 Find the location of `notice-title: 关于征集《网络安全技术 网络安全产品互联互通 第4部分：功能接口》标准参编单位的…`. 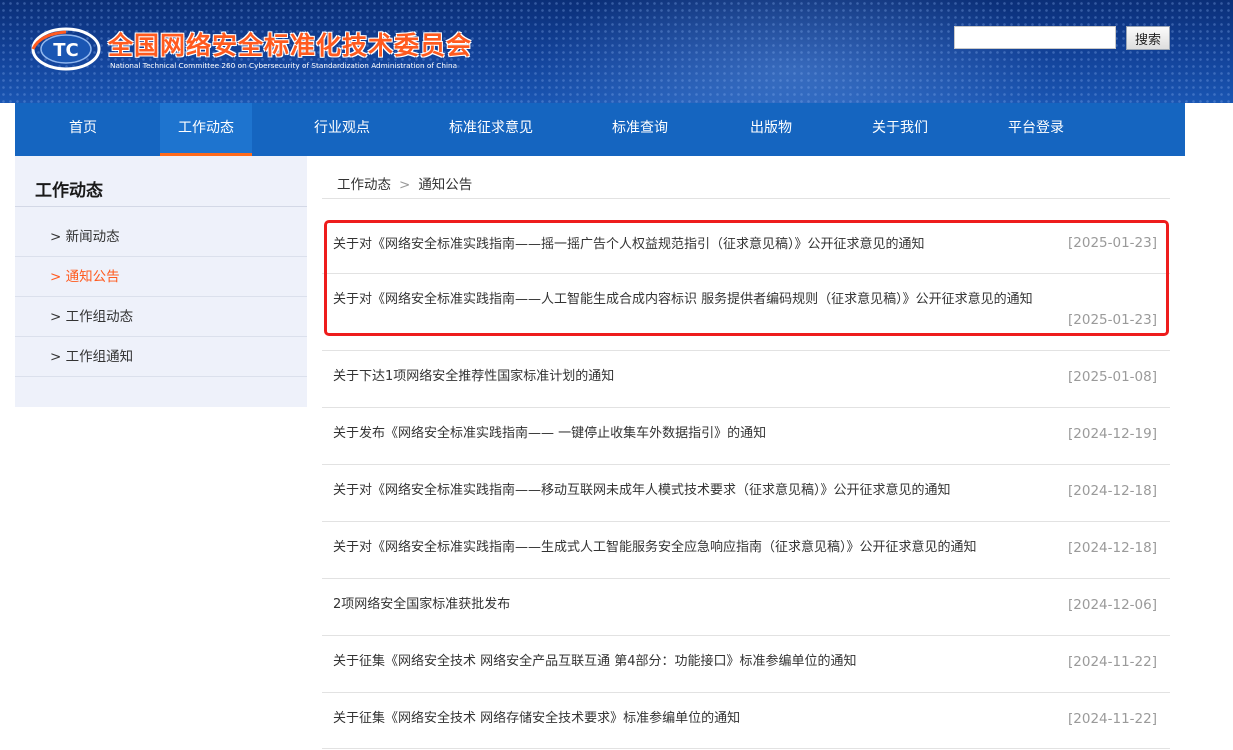

notice-title: 关于征集《网络安全技术 网络安全产品互联互通 第4部分：功能接口》标准参编单位的… is located at coordinates (595, 659).